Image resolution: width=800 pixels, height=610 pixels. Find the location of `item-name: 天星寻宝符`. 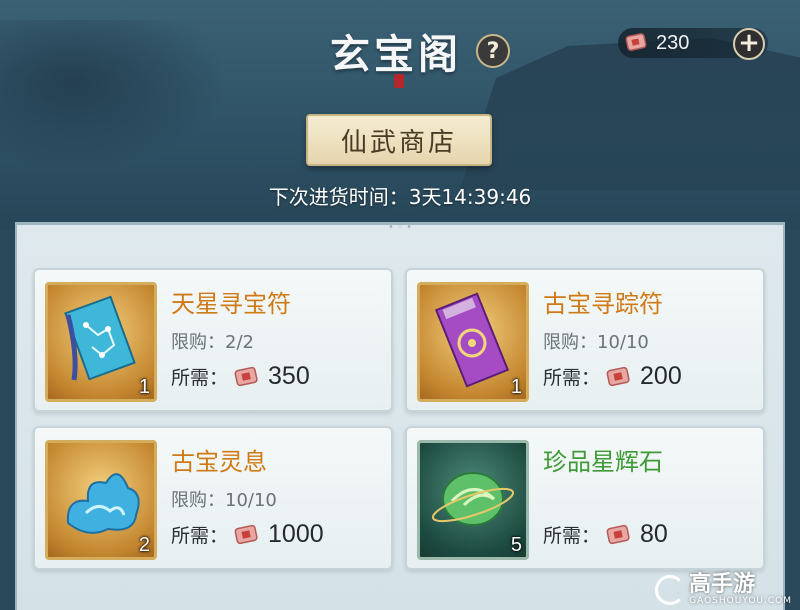

item-name: 天星寻宝符 is located at coordinates (231, 304).